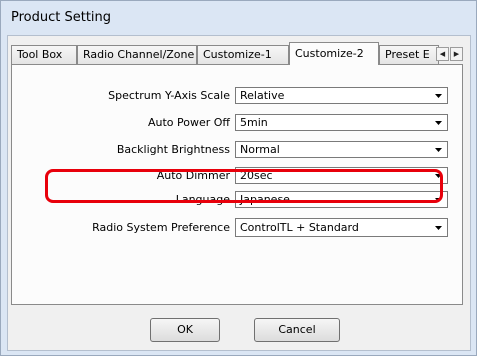 This screenshot has width=477, height=356. What do you see at coordinates (254, 122) in the screenshot?
I see `auto-power-off-value: 5min` at bounding box center [254, 122].